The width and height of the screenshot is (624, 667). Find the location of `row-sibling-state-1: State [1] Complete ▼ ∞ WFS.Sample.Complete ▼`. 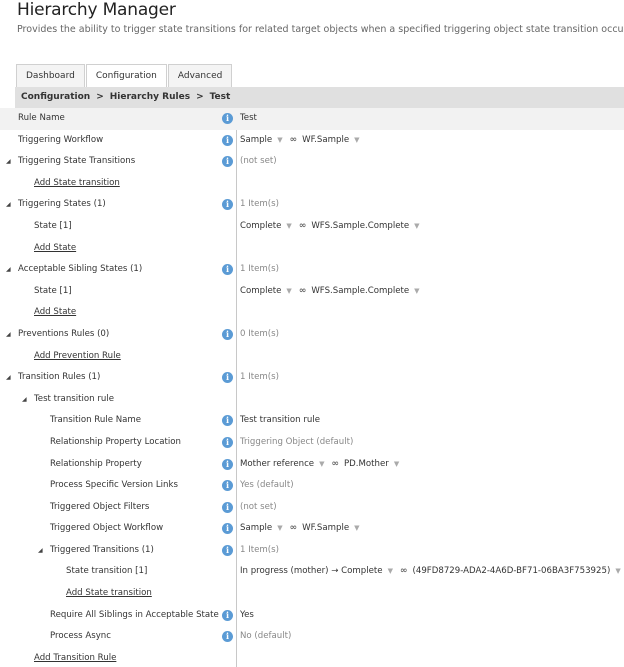

row-sibling-state-1: State [1] Complete ▼ ∞ WFS.Sample.Complete ▼ is located at coordinates (312, 292).